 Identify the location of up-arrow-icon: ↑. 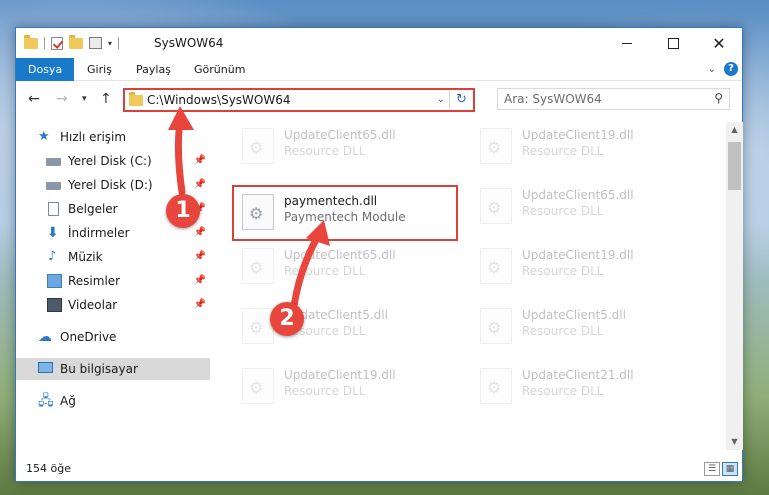
(106, 99).